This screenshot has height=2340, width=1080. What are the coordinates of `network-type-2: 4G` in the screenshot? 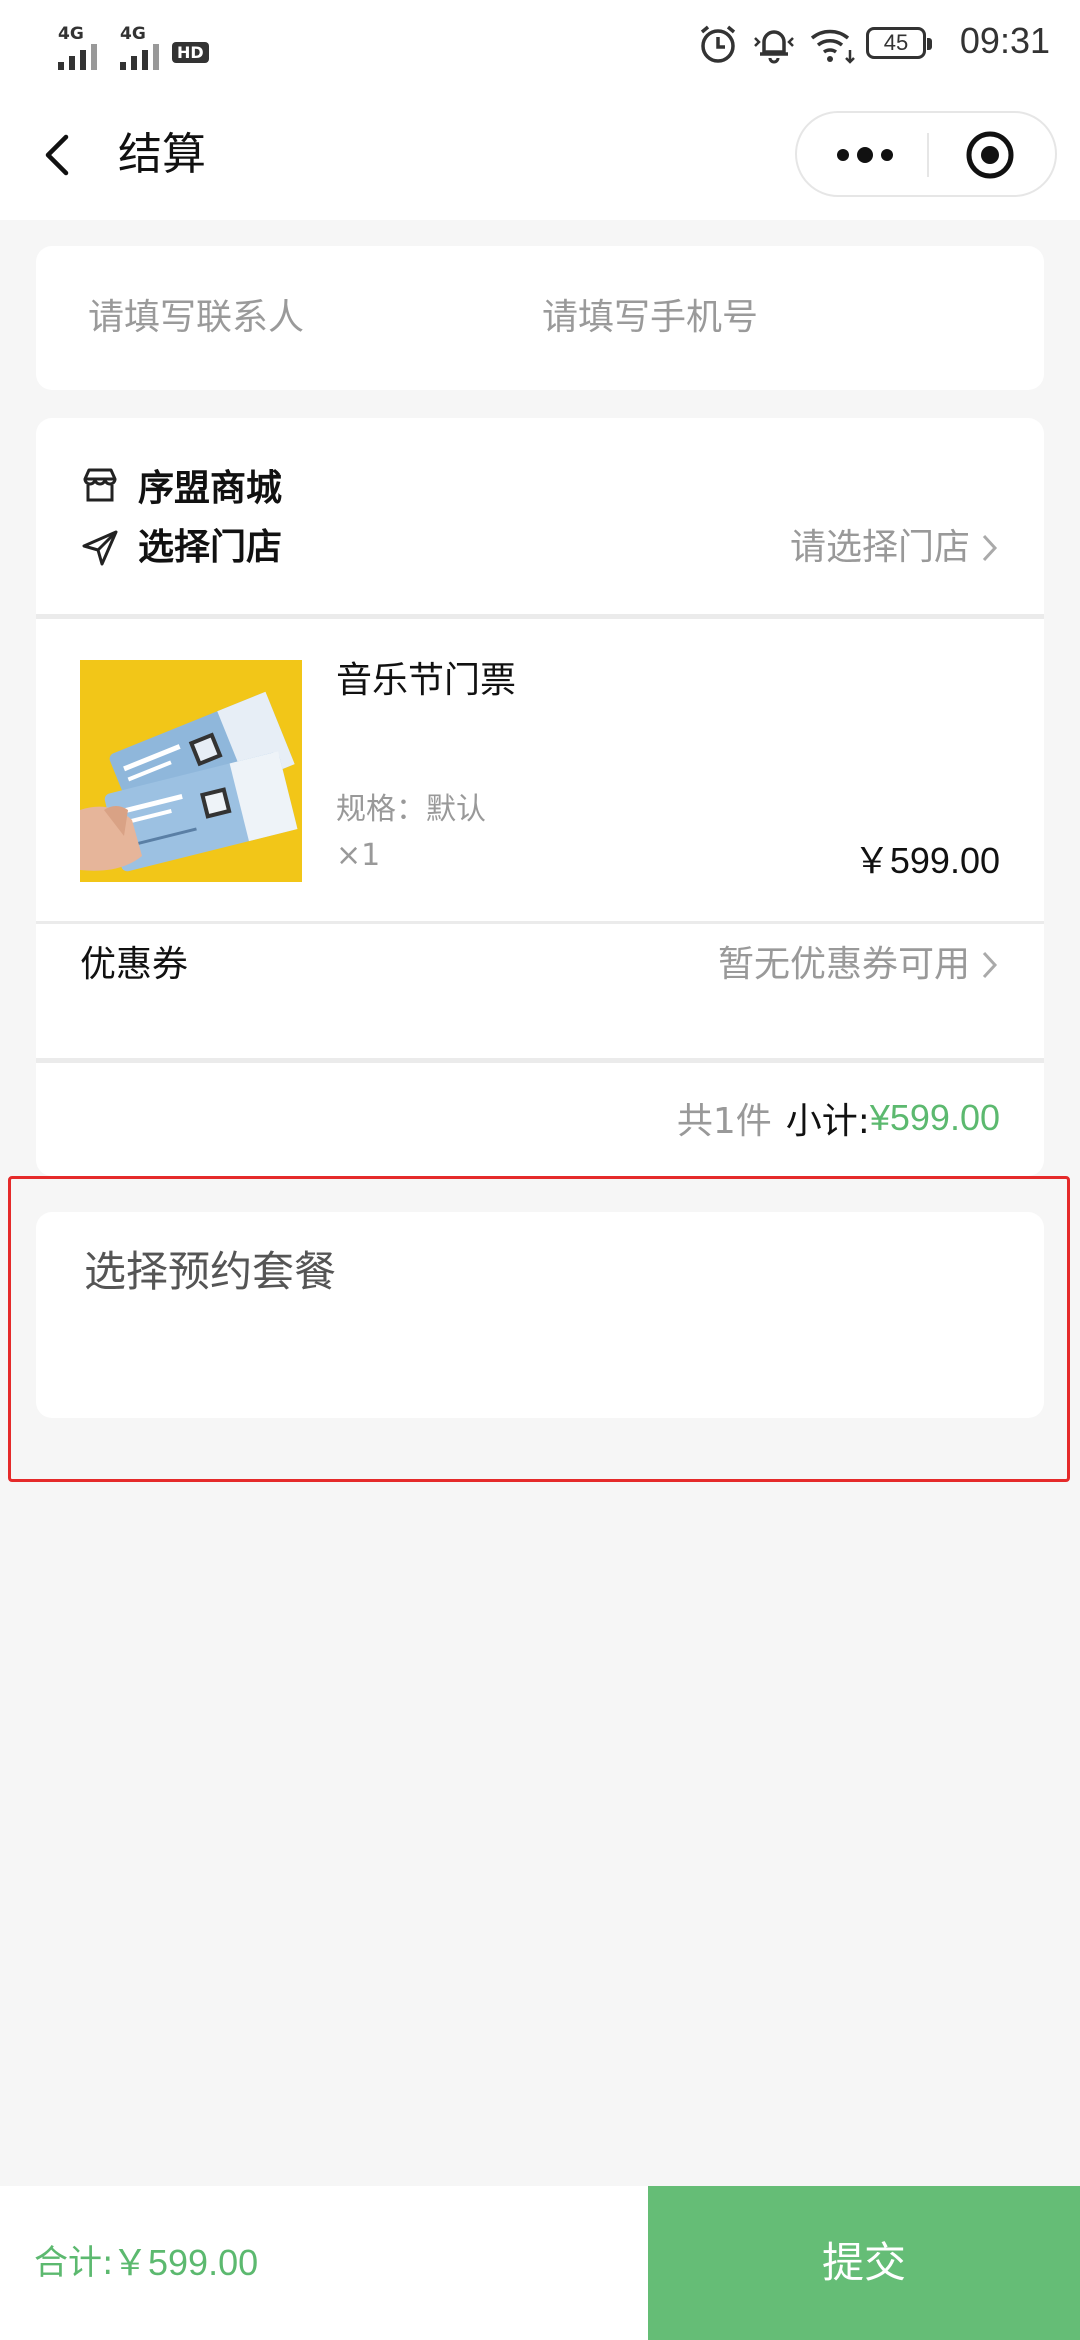 It's located at (133, 34).